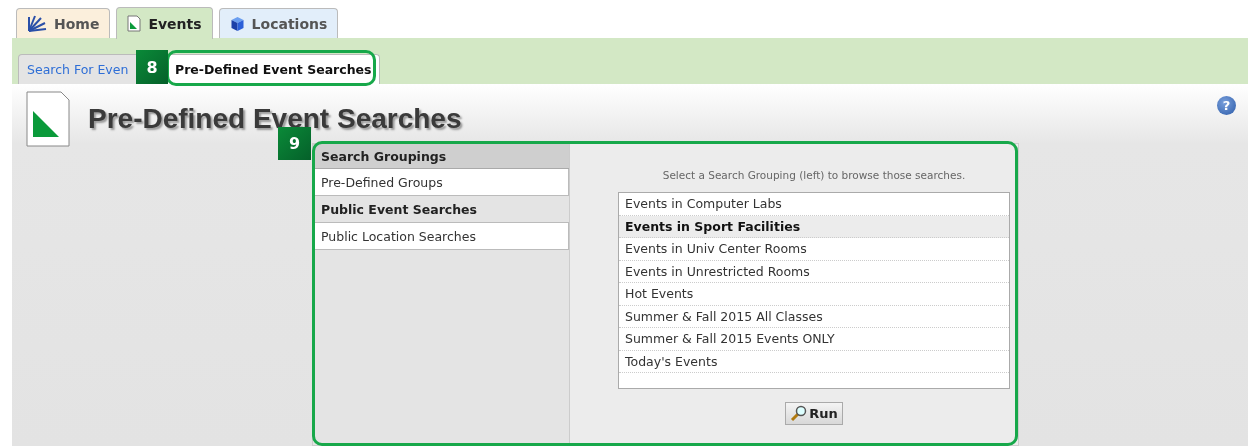 Image resolution: width=1252 pixels, height=446 pixels. What do you see at coordinates (441, 156) in the screenshot?
I see `section-header: Search Groupings` at bounding box center [441, 156].